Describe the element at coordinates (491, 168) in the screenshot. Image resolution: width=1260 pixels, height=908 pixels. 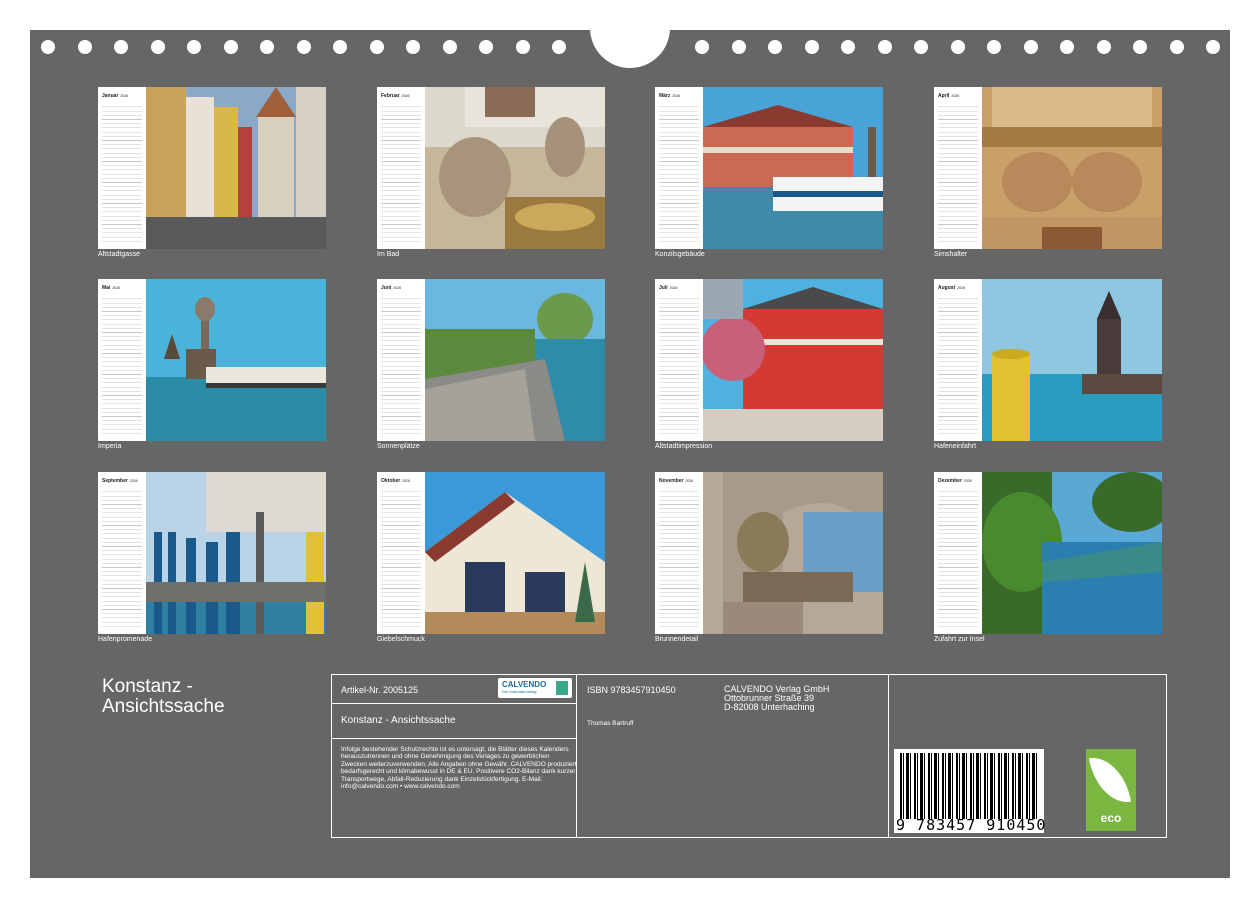
I see `month-thumbnail: Februar 2026` at that location.